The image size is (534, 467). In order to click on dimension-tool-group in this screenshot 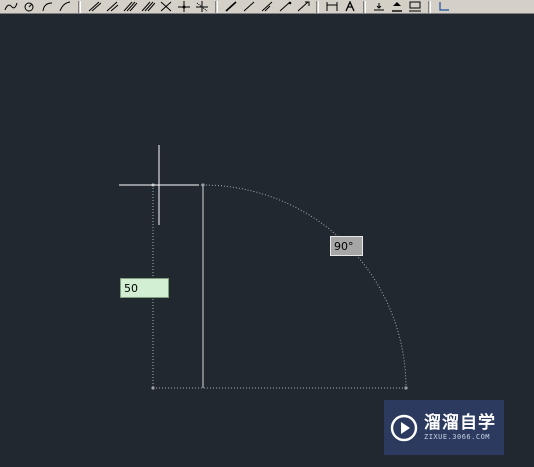, I will do `click(267, 6)`.